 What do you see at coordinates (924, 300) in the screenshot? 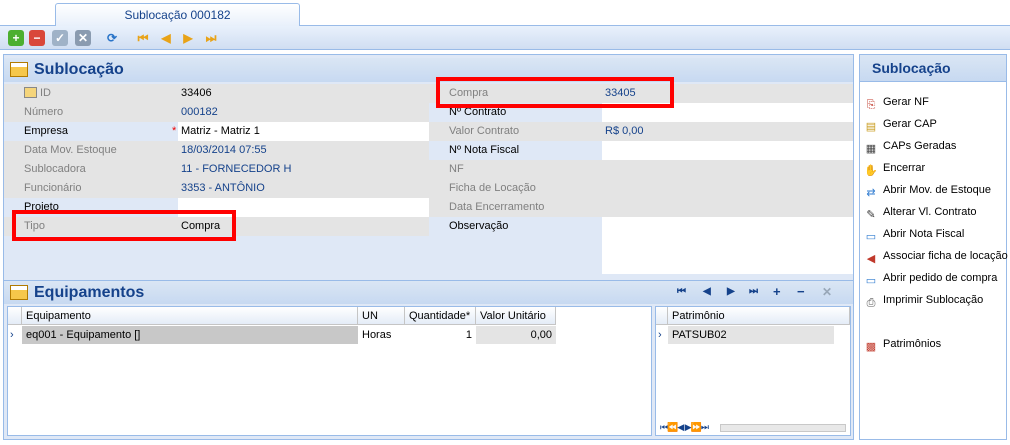
I see `imprimir-sublocacao-action: ⎙ Imprimir Sublocação` at bounding box center [924, 300].